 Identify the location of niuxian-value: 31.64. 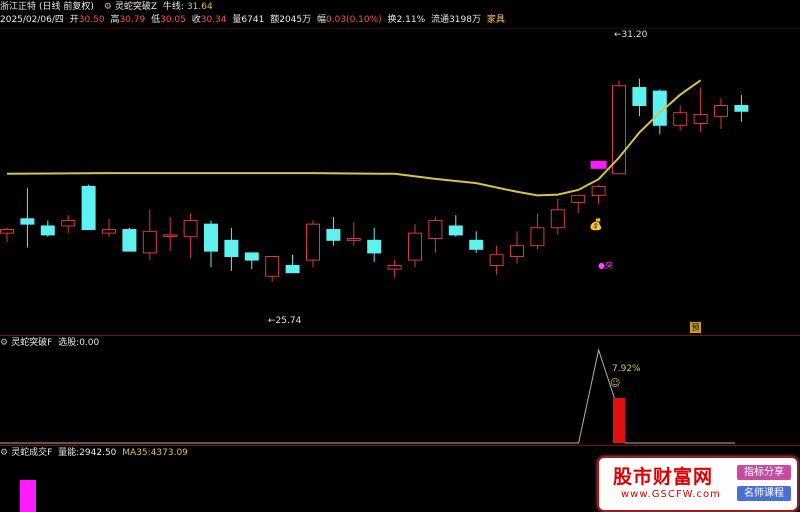
(199, 7).